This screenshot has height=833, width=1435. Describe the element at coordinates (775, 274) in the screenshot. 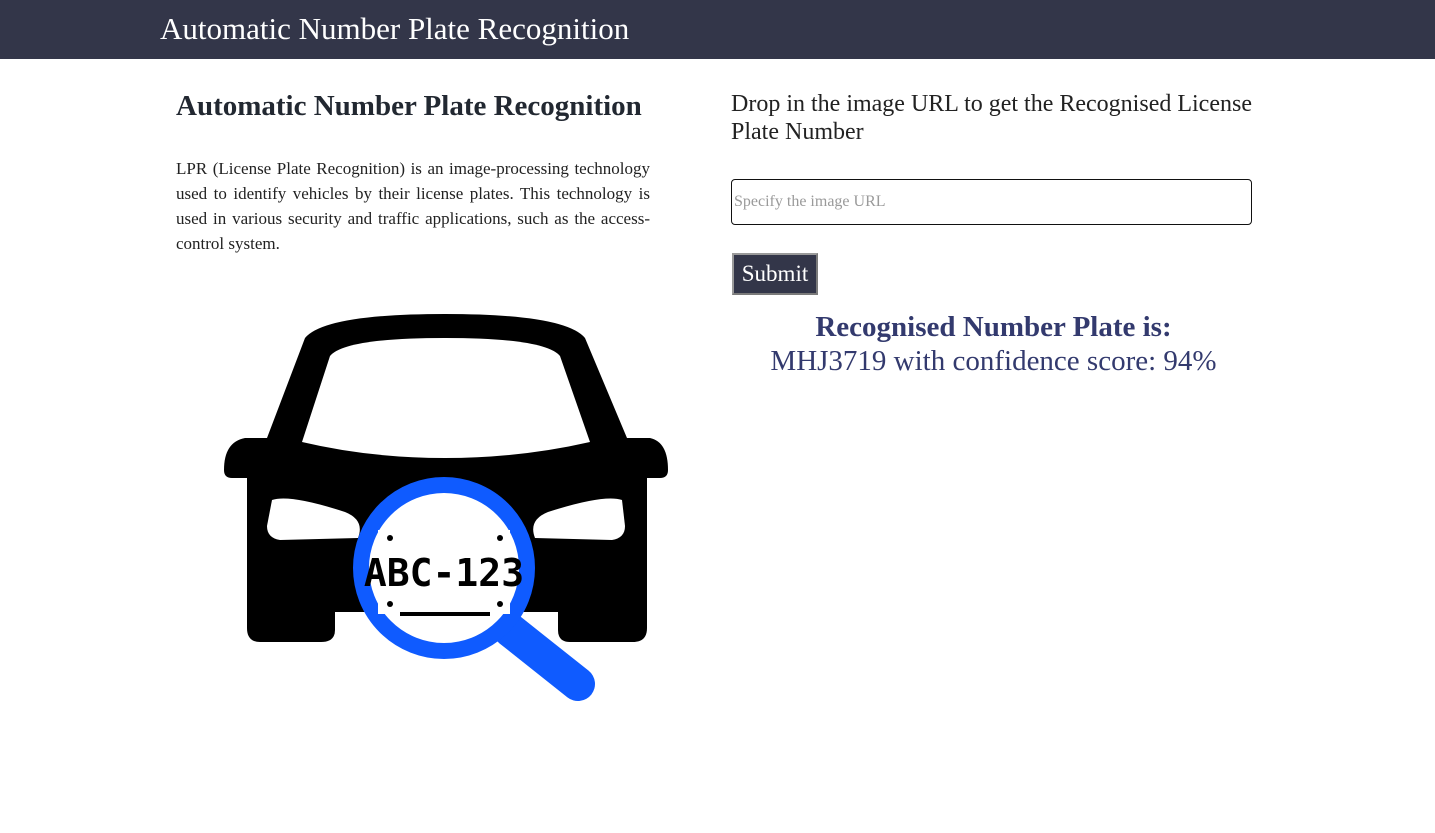

I see `submit-button: Submit` at that location.